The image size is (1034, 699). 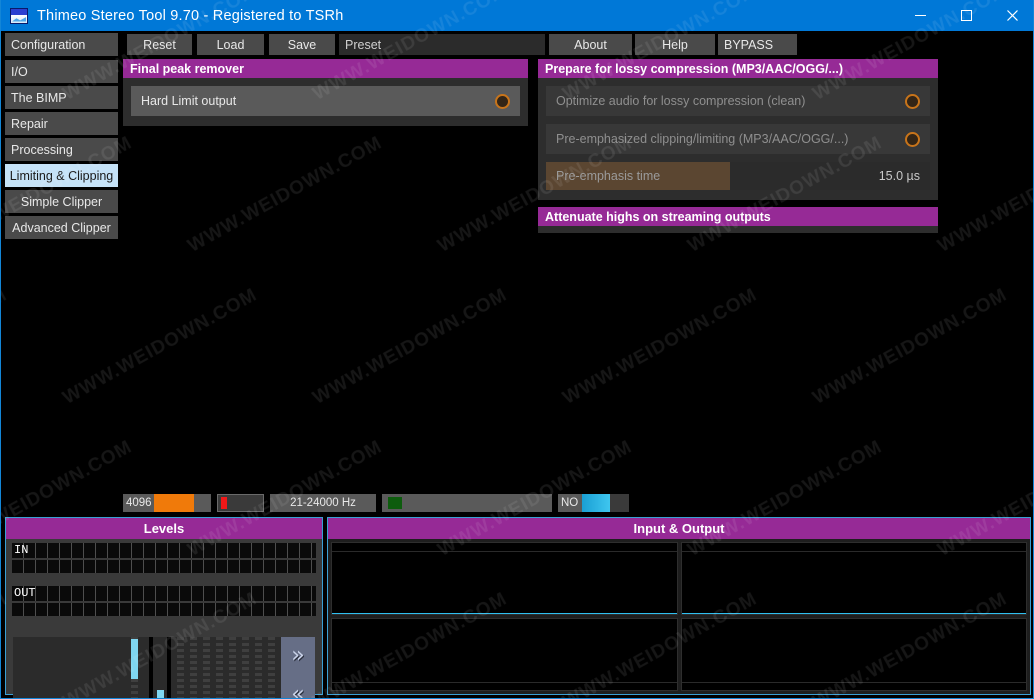 I want to click on maximize-icon, so click(x=966, y=15).